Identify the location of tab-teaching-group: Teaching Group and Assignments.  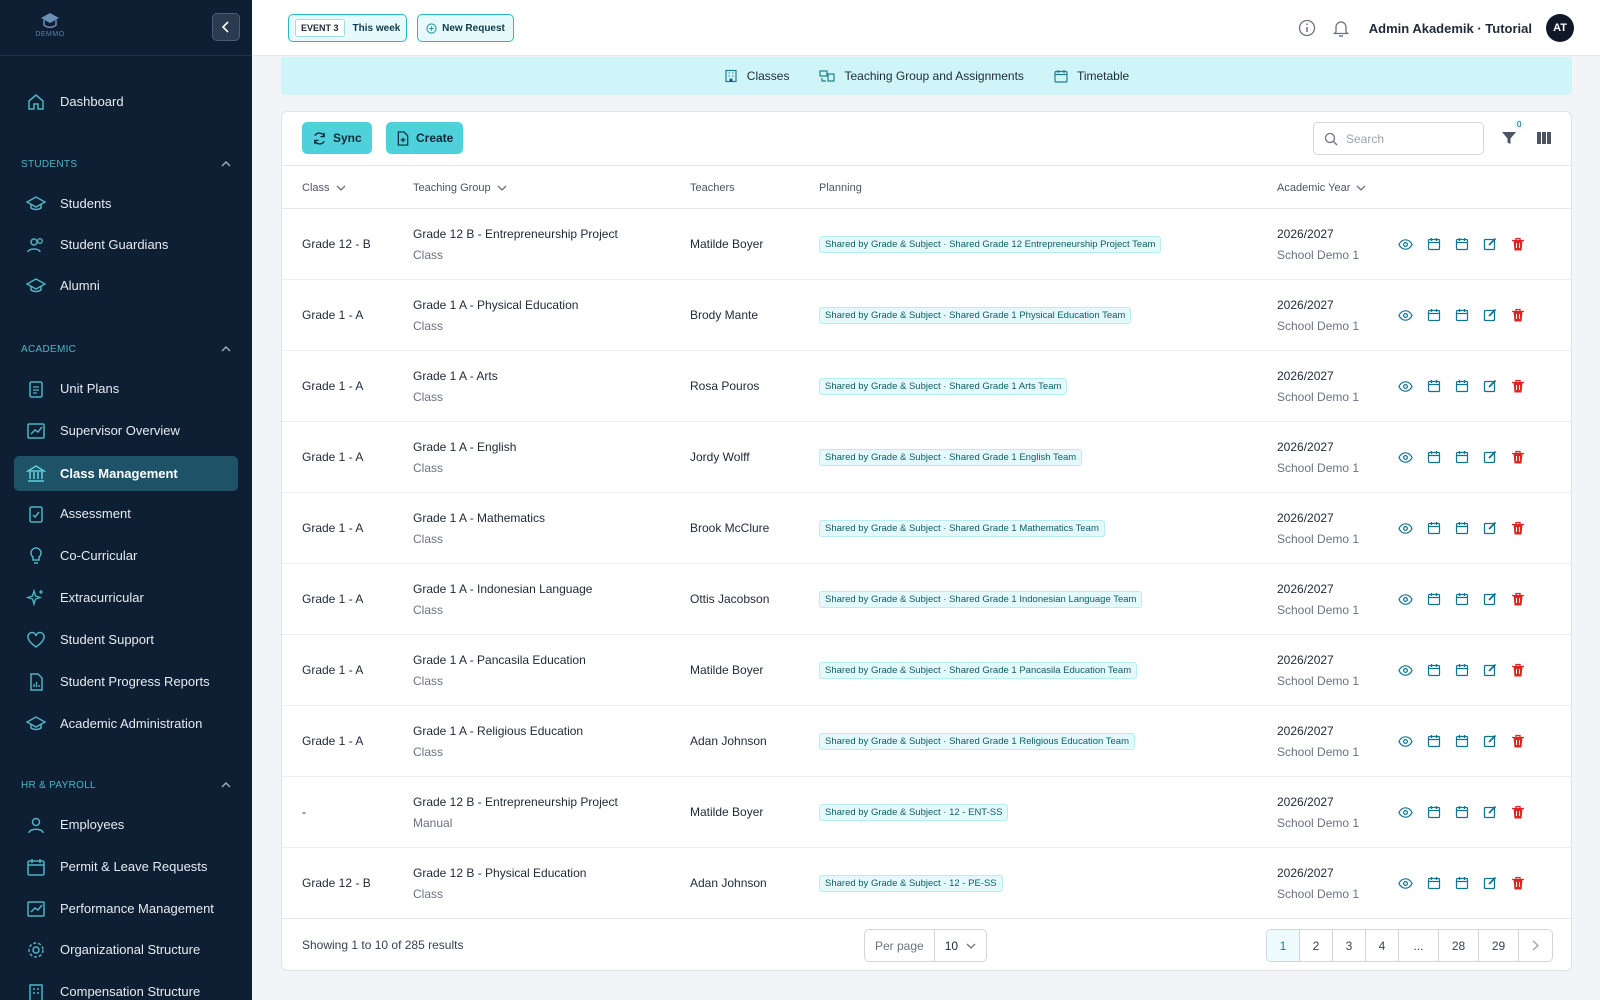
(921, 76).